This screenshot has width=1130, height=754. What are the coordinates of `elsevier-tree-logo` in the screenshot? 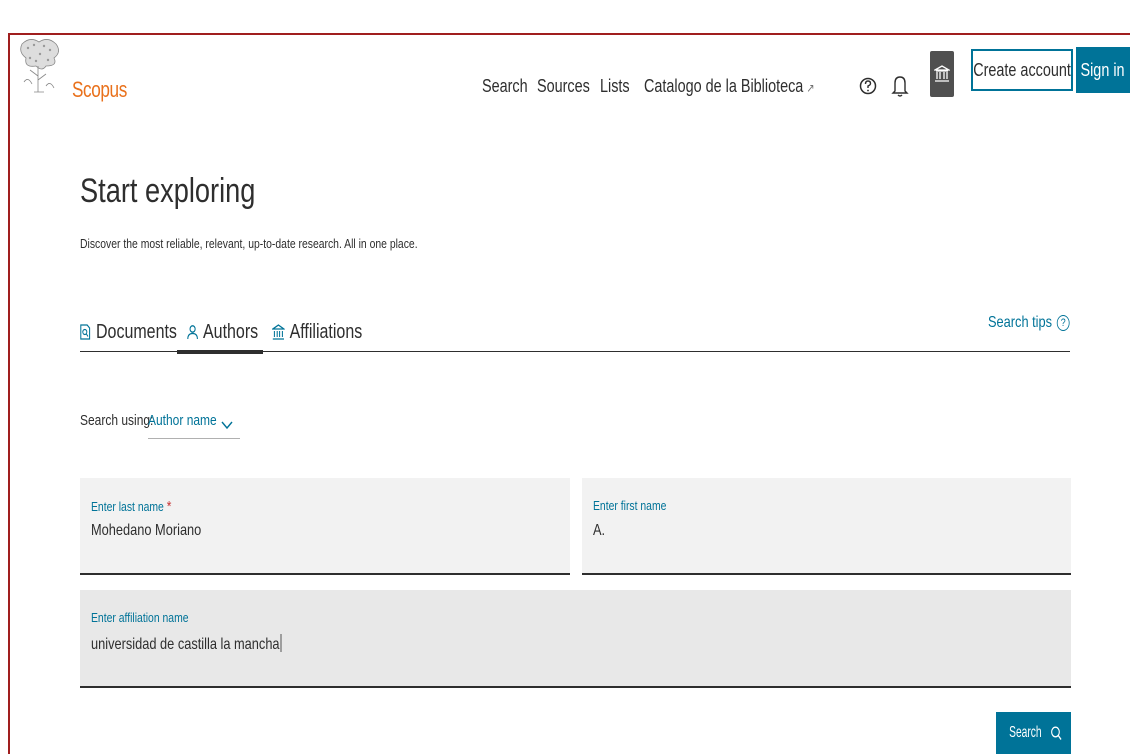 It's located at (39, 66).